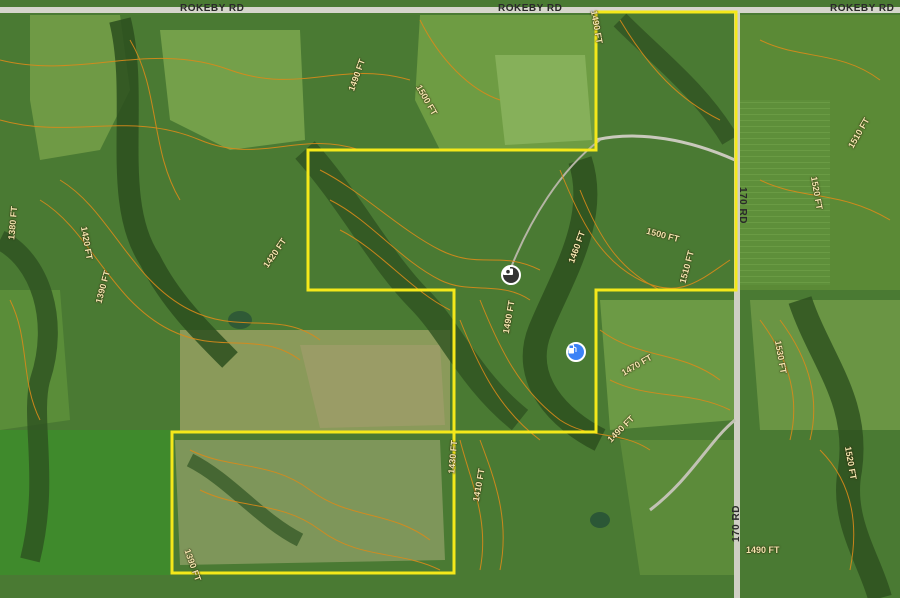 Image resolution: width=900 pixels, height=598 pixels. What do you see at coordinates (763, 550) in the screenshot?
I see `contour-label: 1490 FT` at bounding box center [763, 550].